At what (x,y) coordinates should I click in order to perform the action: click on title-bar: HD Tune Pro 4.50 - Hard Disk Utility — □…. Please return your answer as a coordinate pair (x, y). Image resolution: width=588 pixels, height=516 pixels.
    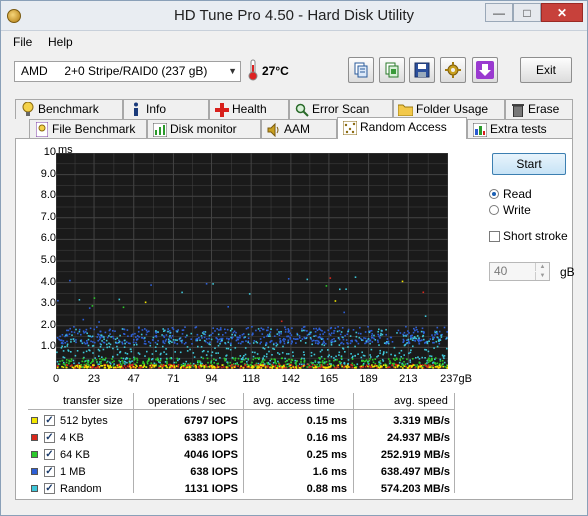
    Looking at the image, I should click on (294, 16).